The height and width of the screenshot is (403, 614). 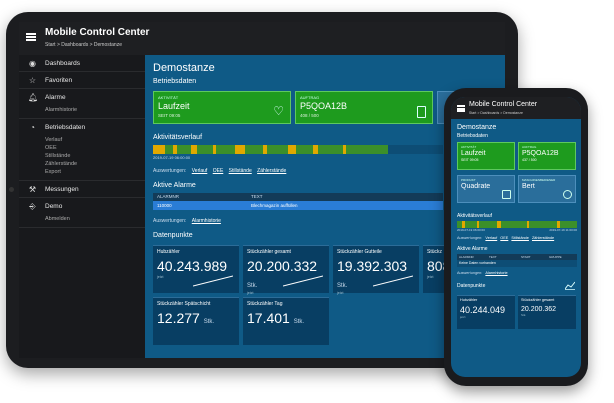 I want to click on sidebar-item-alarme: 🔔︎ Alarme, so click(x=82, y=97).